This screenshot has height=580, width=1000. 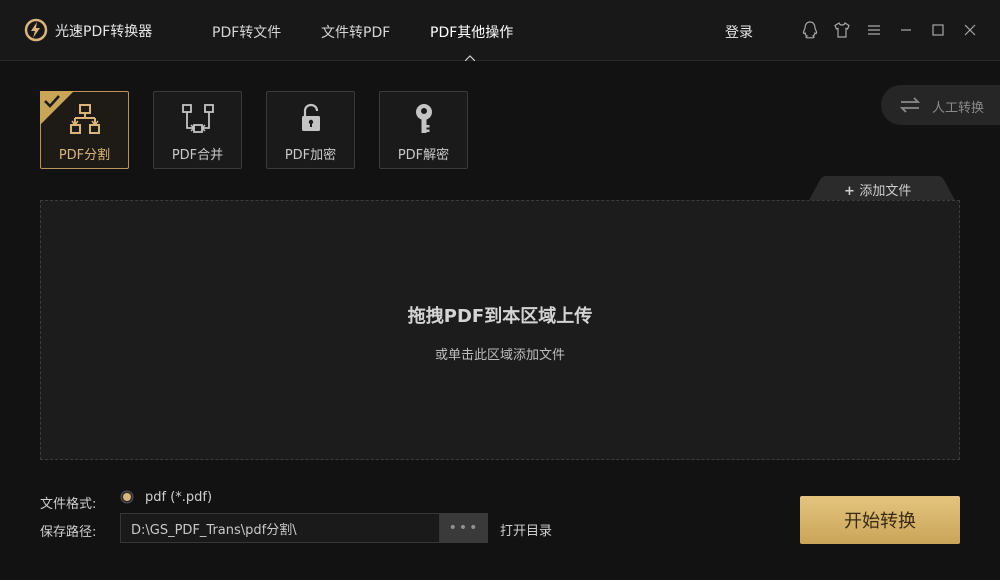 I want to click on maximize-icon, so click(x=938, y=30).